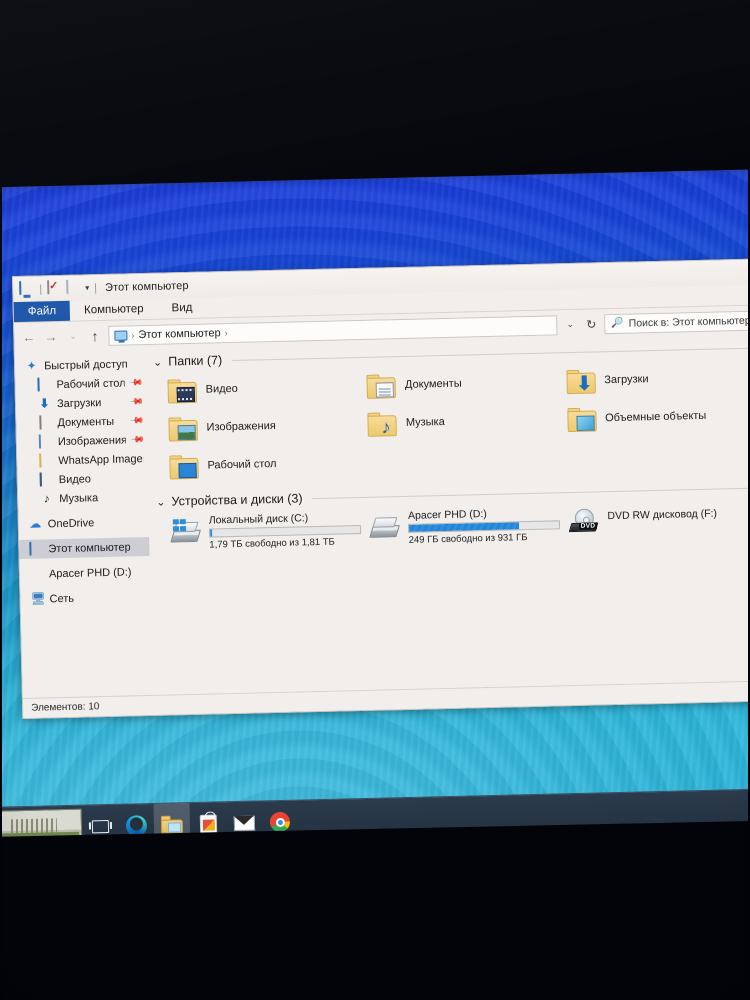  What do you see at coordinates (84, 548) in the screenshot?
I see `sidebar-item-this-pc: Этот компьютер` at bounding box center [84, 548].